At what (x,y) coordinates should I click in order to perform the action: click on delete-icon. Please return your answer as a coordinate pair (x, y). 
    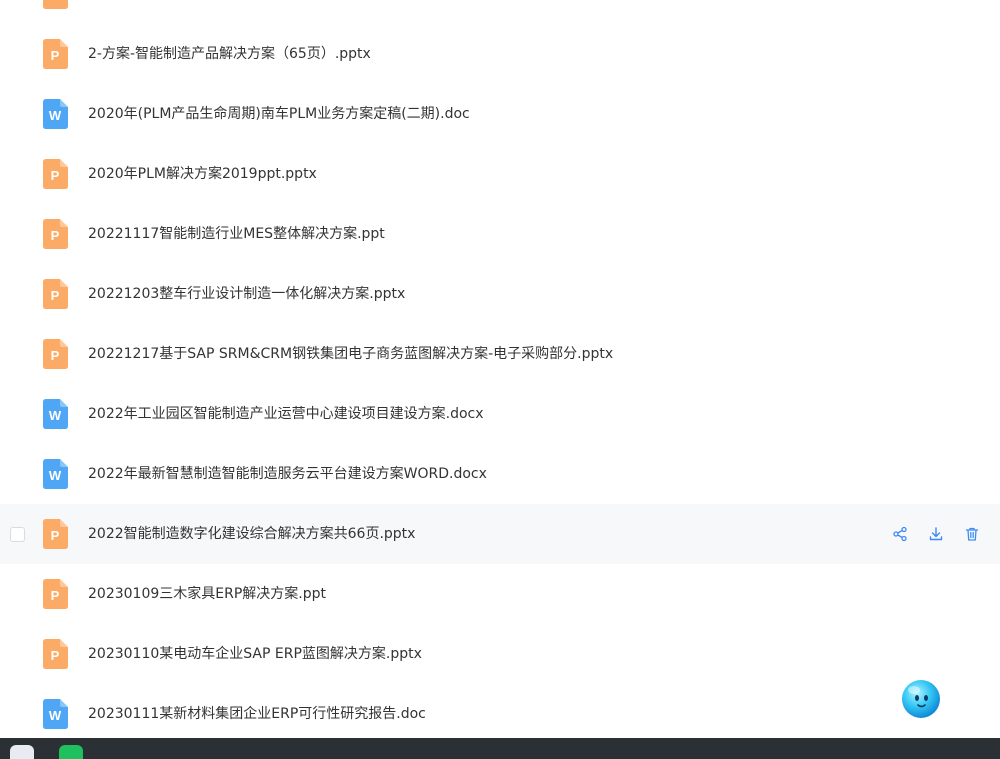
    Looking at the image, I should click on (972, 534).